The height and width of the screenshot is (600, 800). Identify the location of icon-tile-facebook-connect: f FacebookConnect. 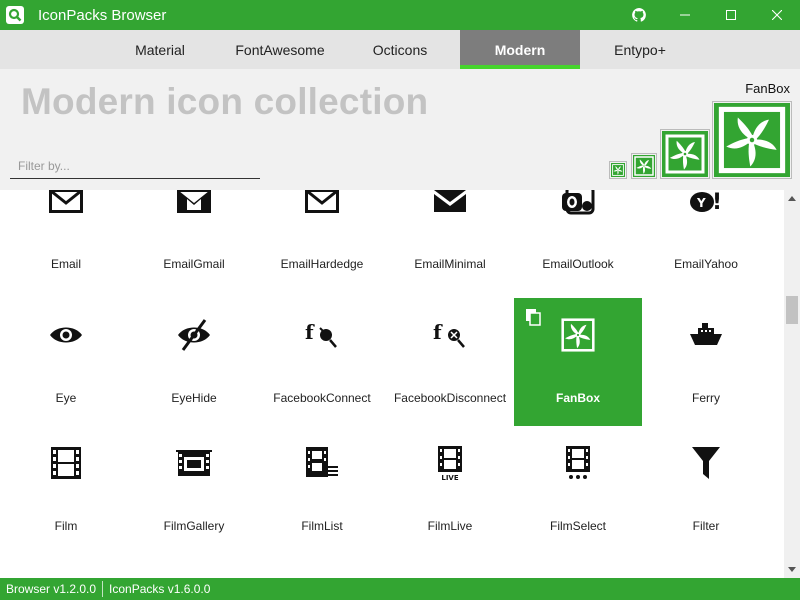
(322, 362).